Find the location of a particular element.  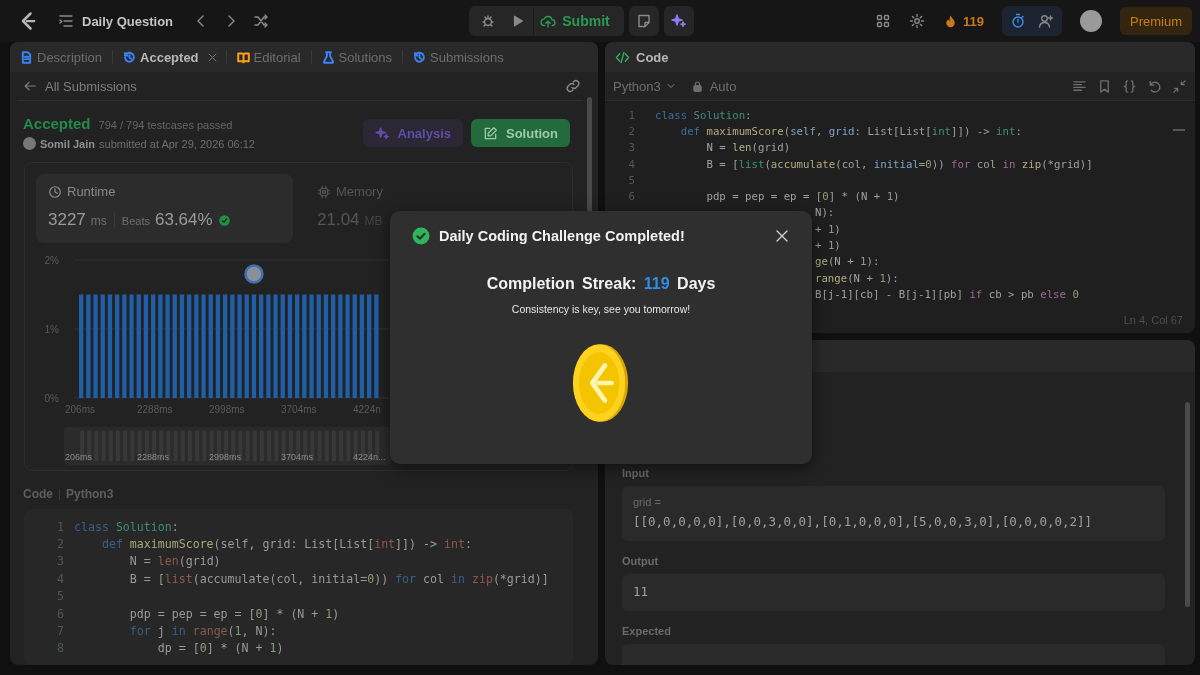

notes-button is located at coordinates (643, 21).